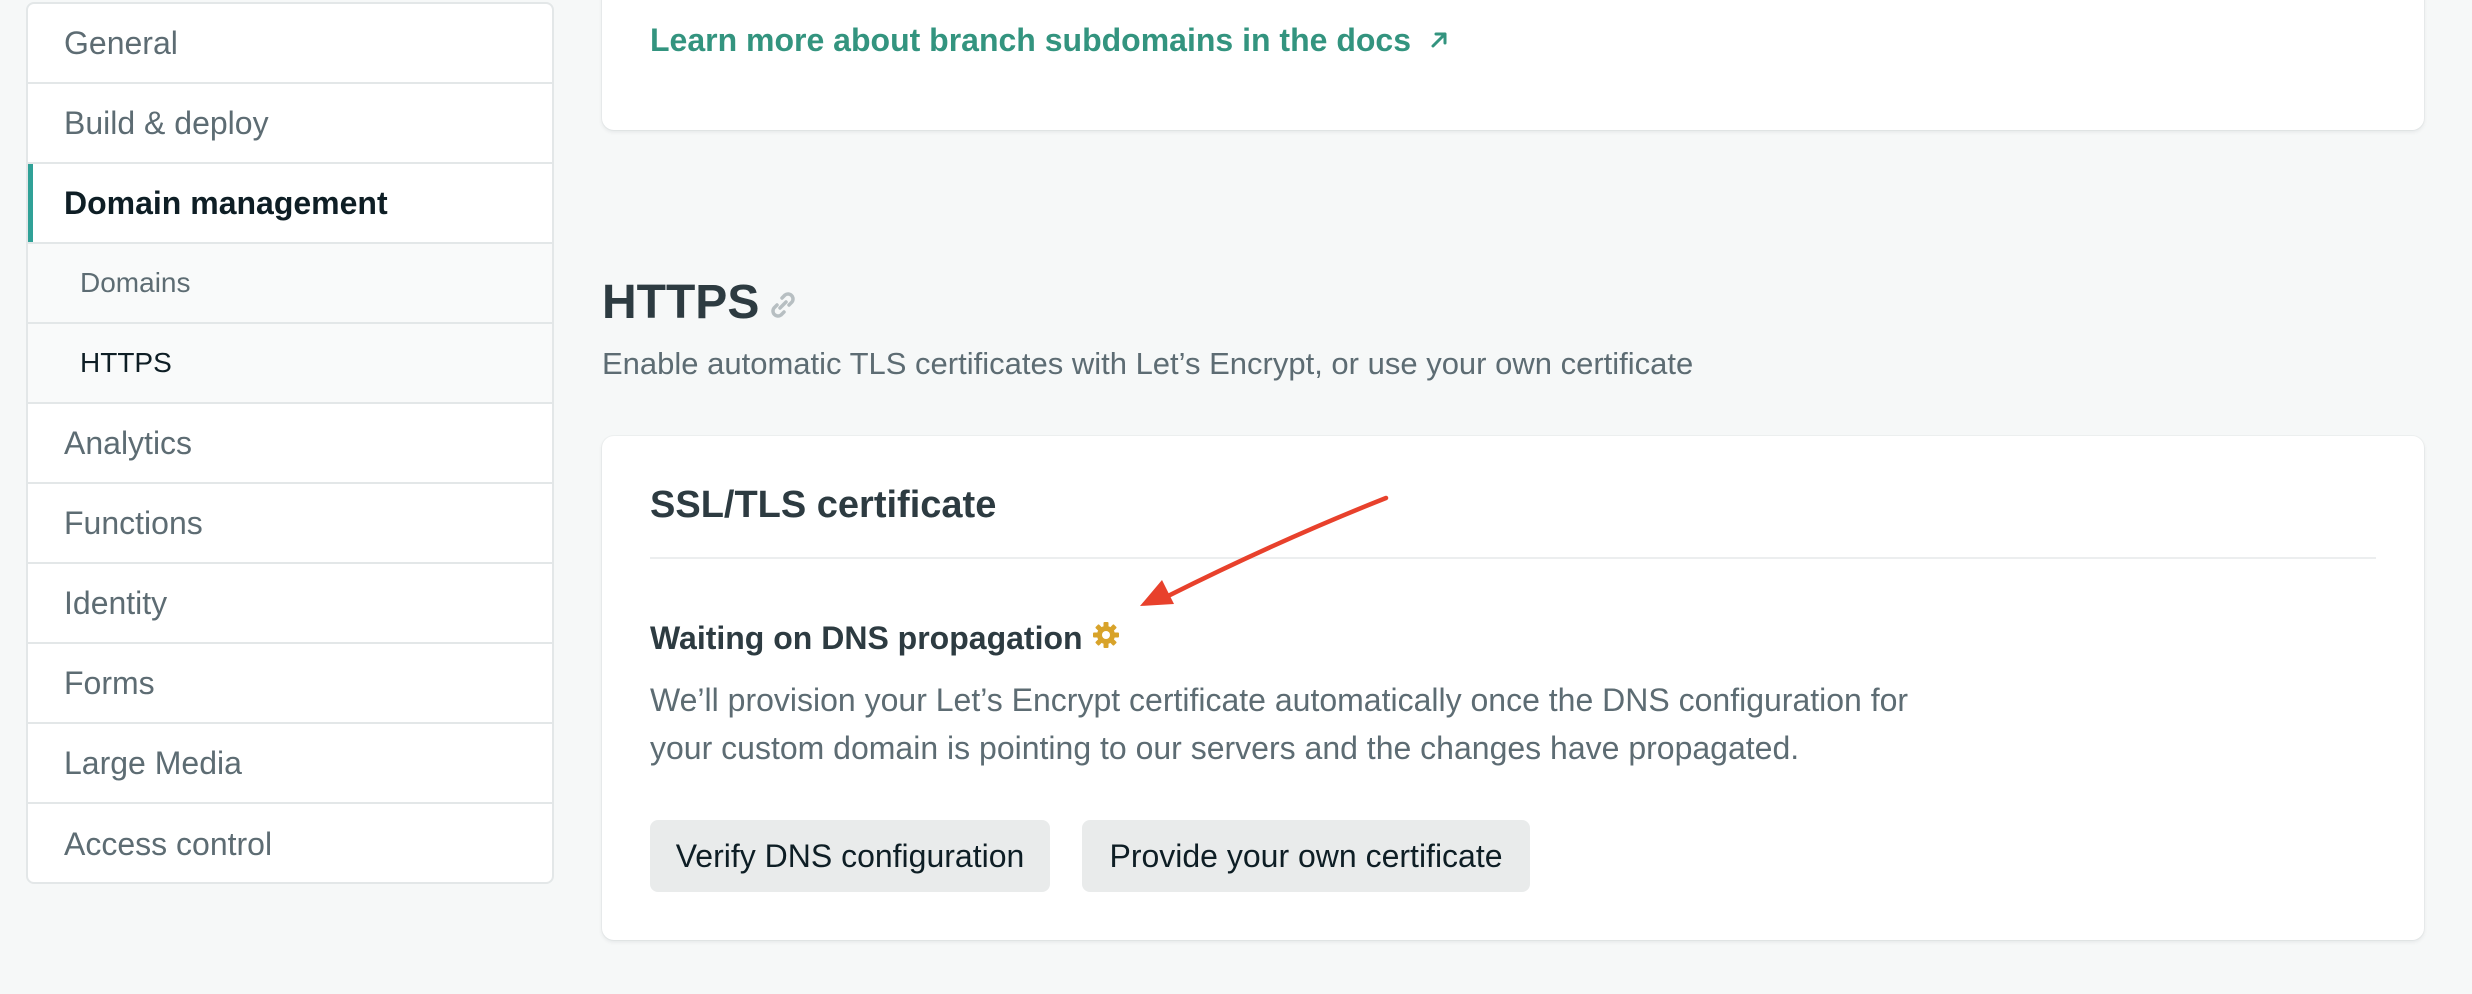 The width and height of the screenshot is (2472, 994). Describe the element at coordinates (290, 524) in the screenshot. I see `sidebar-item-functions: Functions` at that location.